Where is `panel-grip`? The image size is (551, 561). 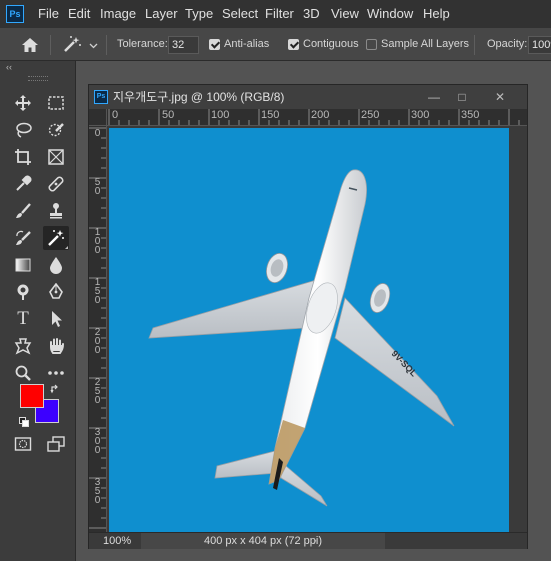
panel-grip is located at coordinates (38, 78).